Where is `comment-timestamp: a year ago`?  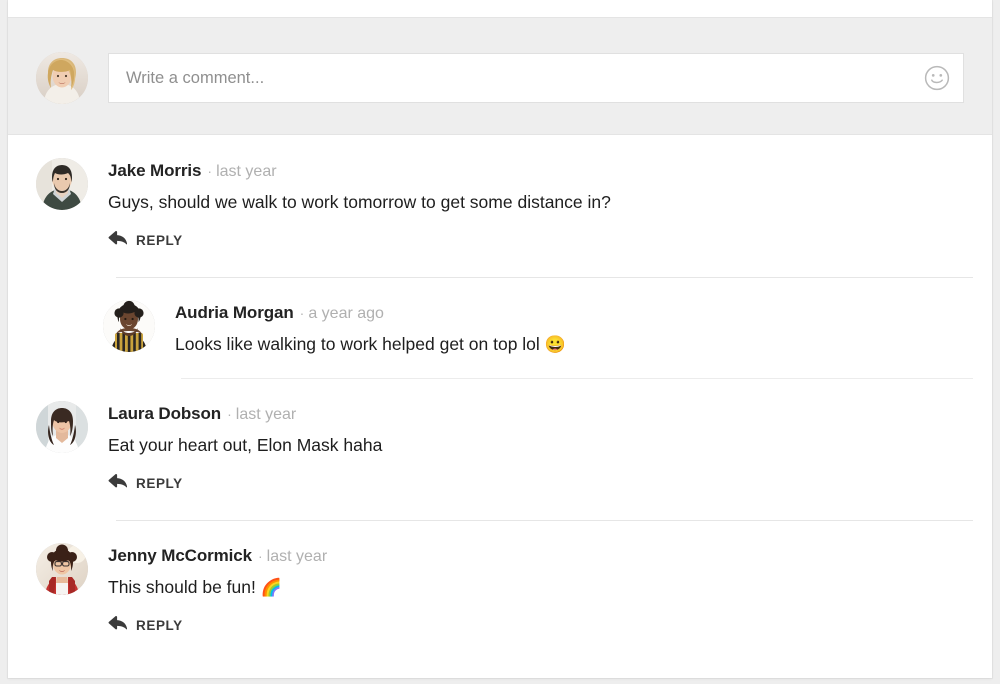 comment-timestamp: a year ago is located at coordinates (346, 313).